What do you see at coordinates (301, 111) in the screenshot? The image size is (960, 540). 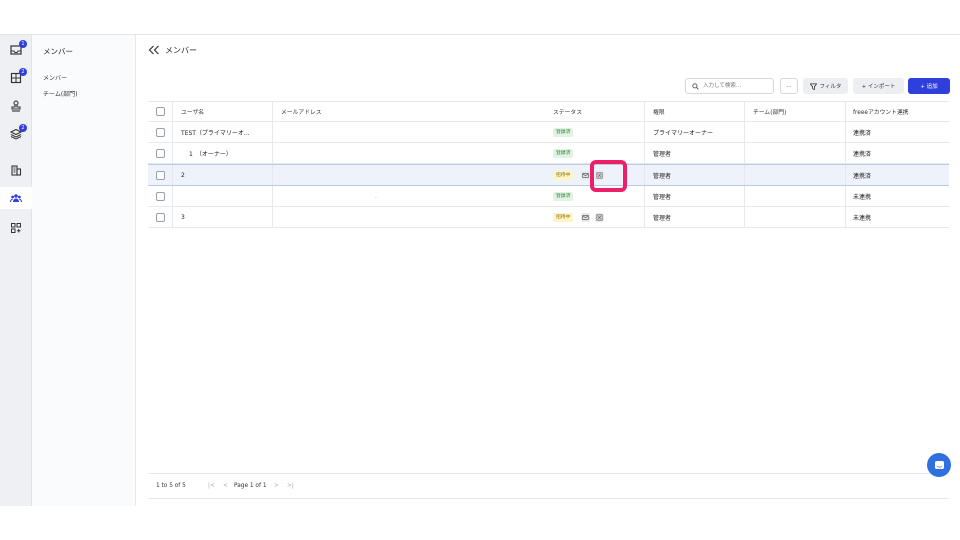 I see `column-header-email: メールアドレス` at bounding box center [301, 111].